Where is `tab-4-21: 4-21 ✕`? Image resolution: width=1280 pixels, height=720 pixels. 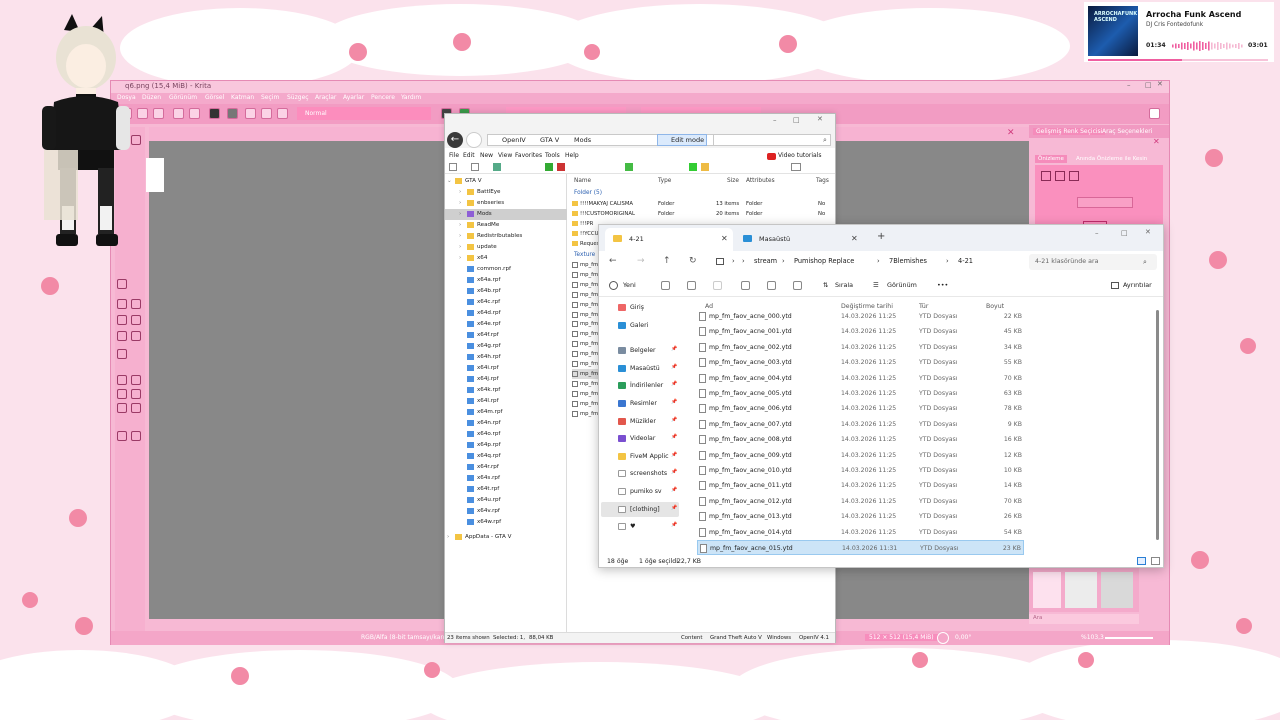
tab-4-21: 4-21 ✕ is located at coordinates (669, 239).